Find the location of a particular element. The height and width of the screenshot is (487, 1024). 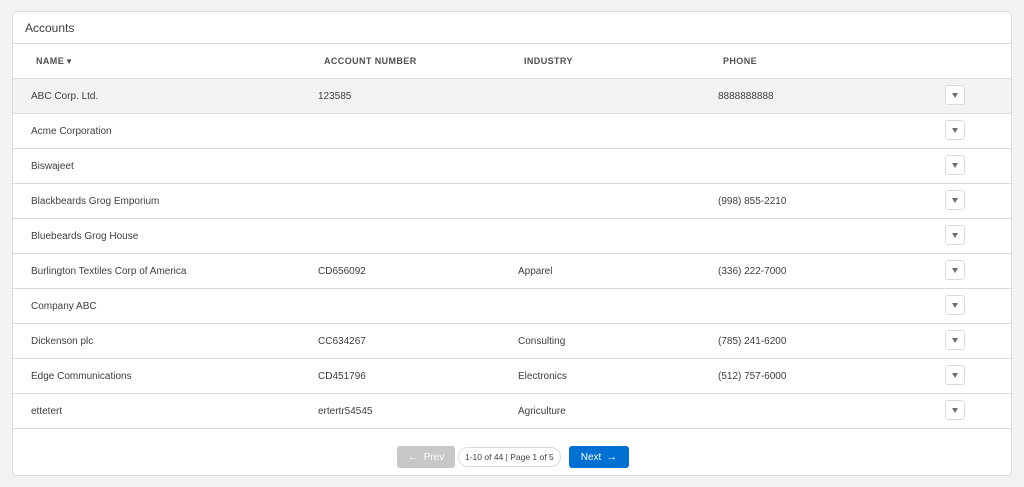

cell-account-number: CD656092 is located at coordinates (342, 271).